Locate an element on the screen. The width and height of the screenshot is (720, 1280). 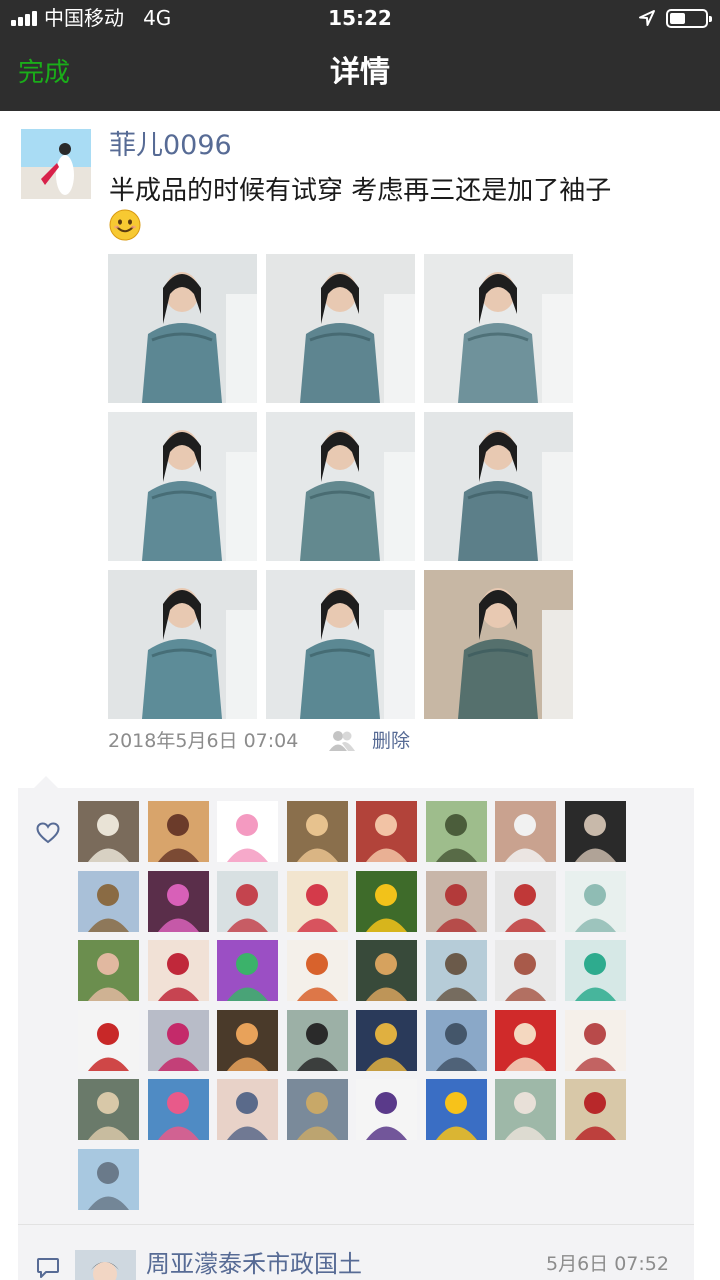
comment-icon is located at coordinates (48, 1268).